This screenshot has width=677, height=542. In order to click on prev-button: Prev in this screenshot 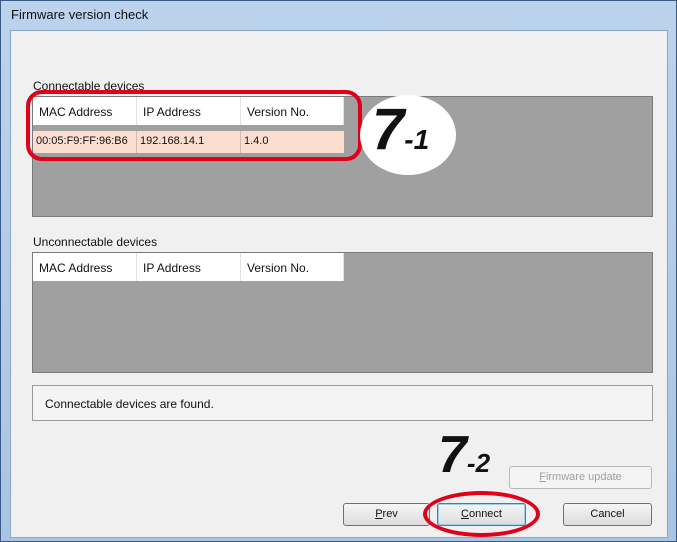, I will do `click(386, 514)`.